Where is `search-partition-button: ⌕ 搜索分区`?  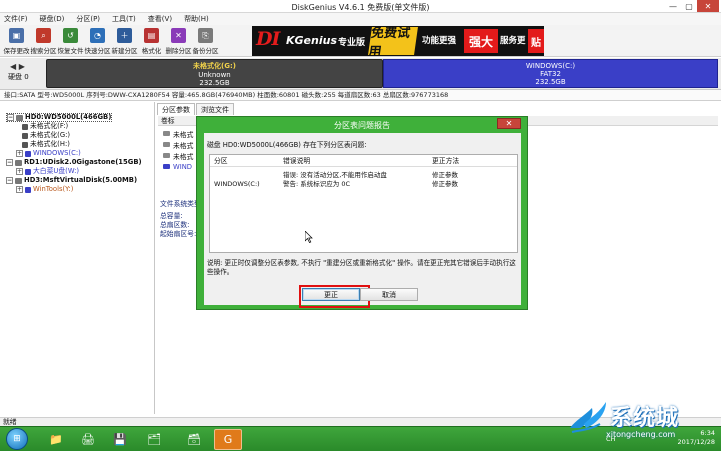 search-partition-button: ⌕ 搜索分区 is located at coordinates (43, 40).